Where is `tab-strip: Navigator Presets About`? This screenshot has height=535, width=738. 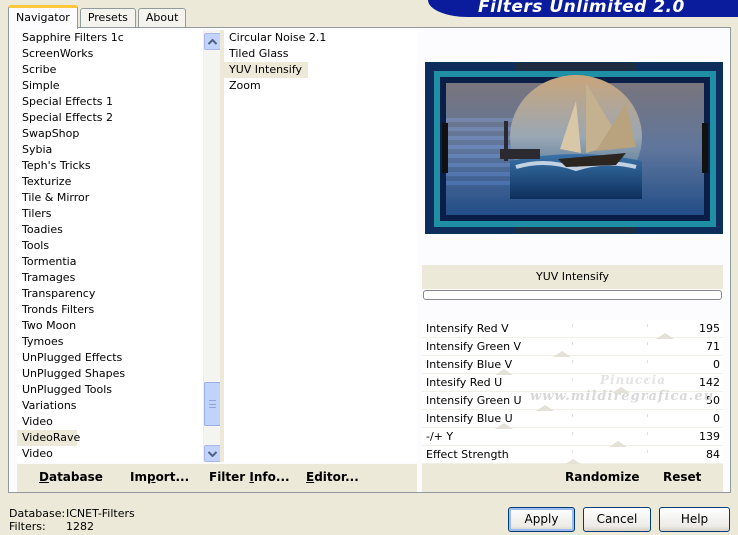 tab-strip: Navigator Presets About is located at coordinates (98, 16).